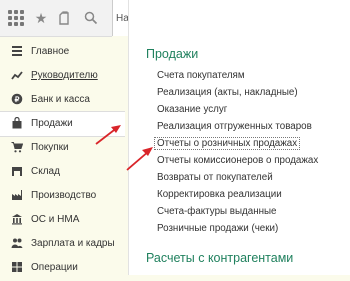 The height and width of the screenshot is (281, 350). What do you see at coordinates (139, 159) in the screenshot?
I see `arrow-to-retail-reports` at bounding box center [139, 159].